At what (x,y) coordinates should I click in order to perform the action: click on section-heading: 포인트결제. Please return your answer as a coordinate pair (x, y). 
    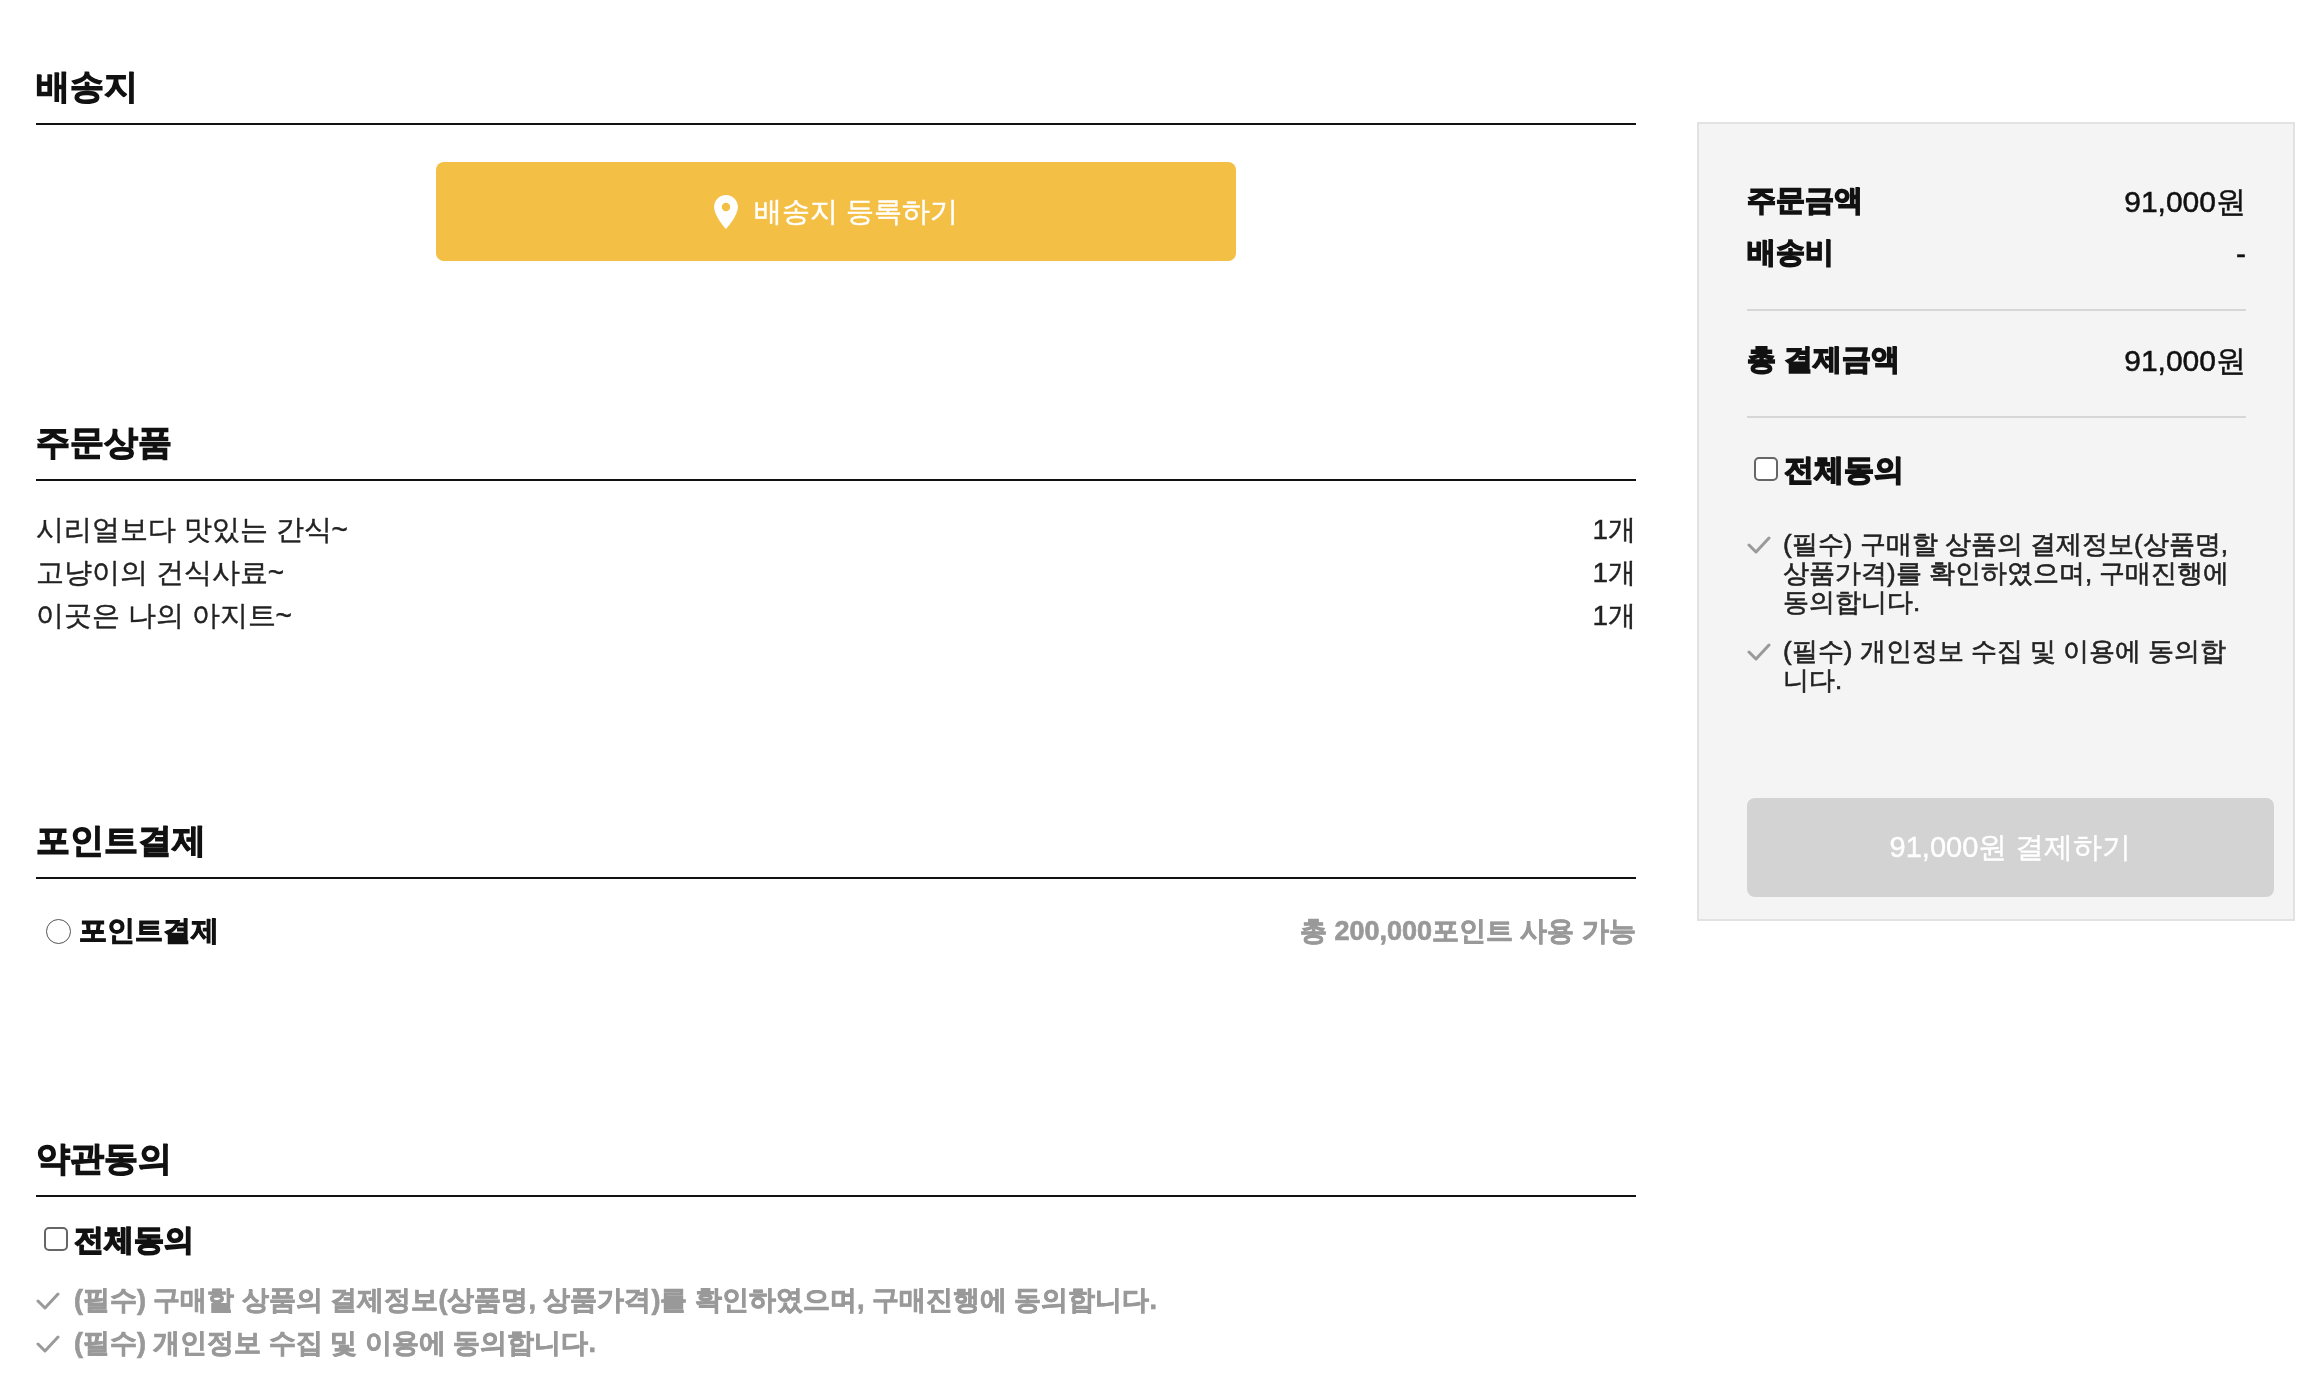
    Looking at the image, I should click on (121, 840).